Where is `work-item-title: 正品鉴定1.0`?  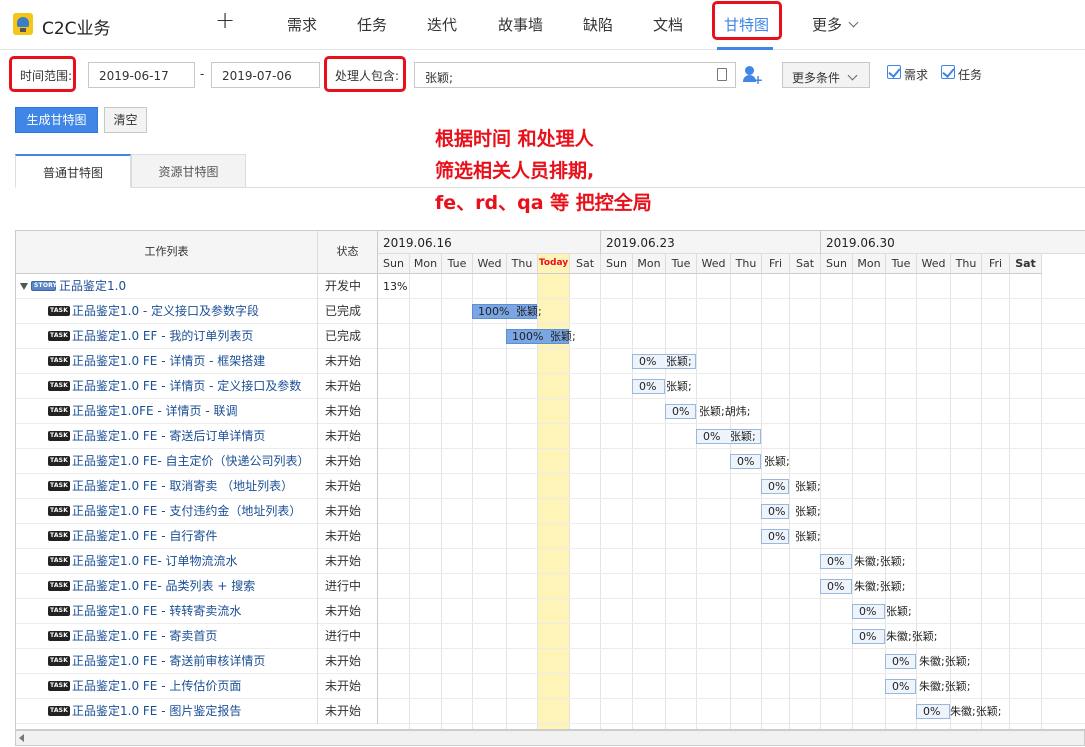
work-item-title: 正品鉴定1.0 is located at coordinates (92, 286).